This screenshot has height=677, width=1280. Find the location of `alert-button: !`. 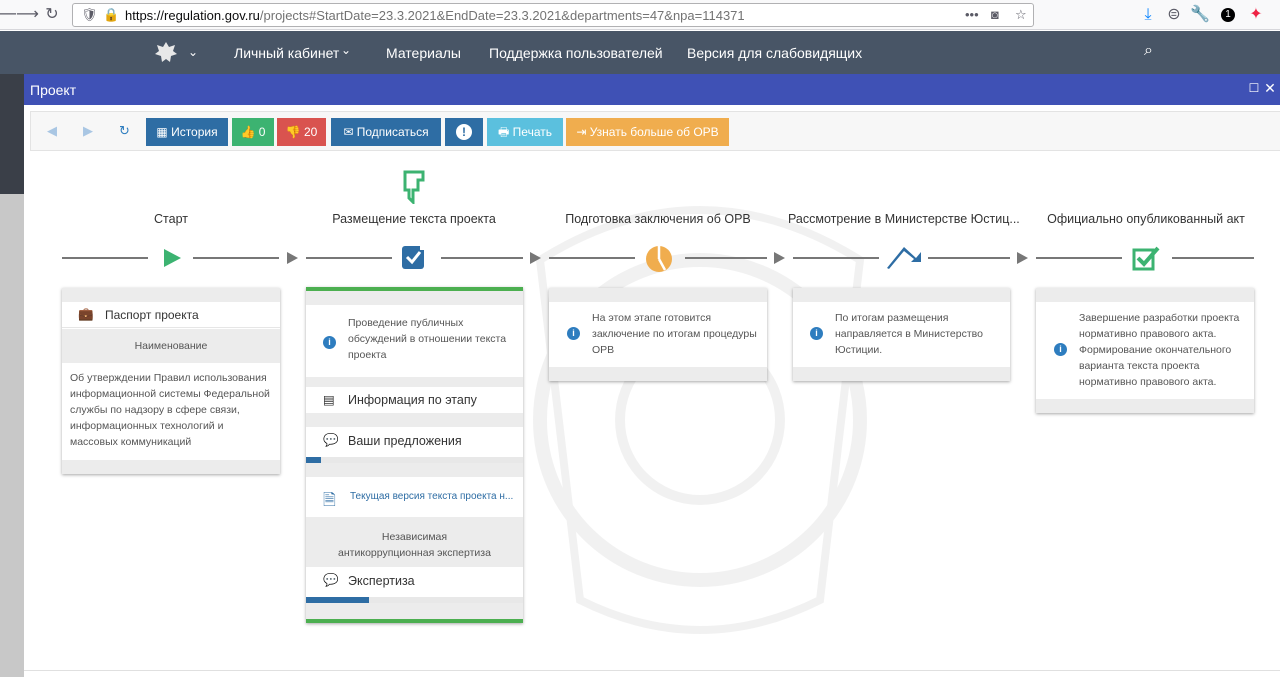

alert-button: ! is located at coordinates (464, 132).